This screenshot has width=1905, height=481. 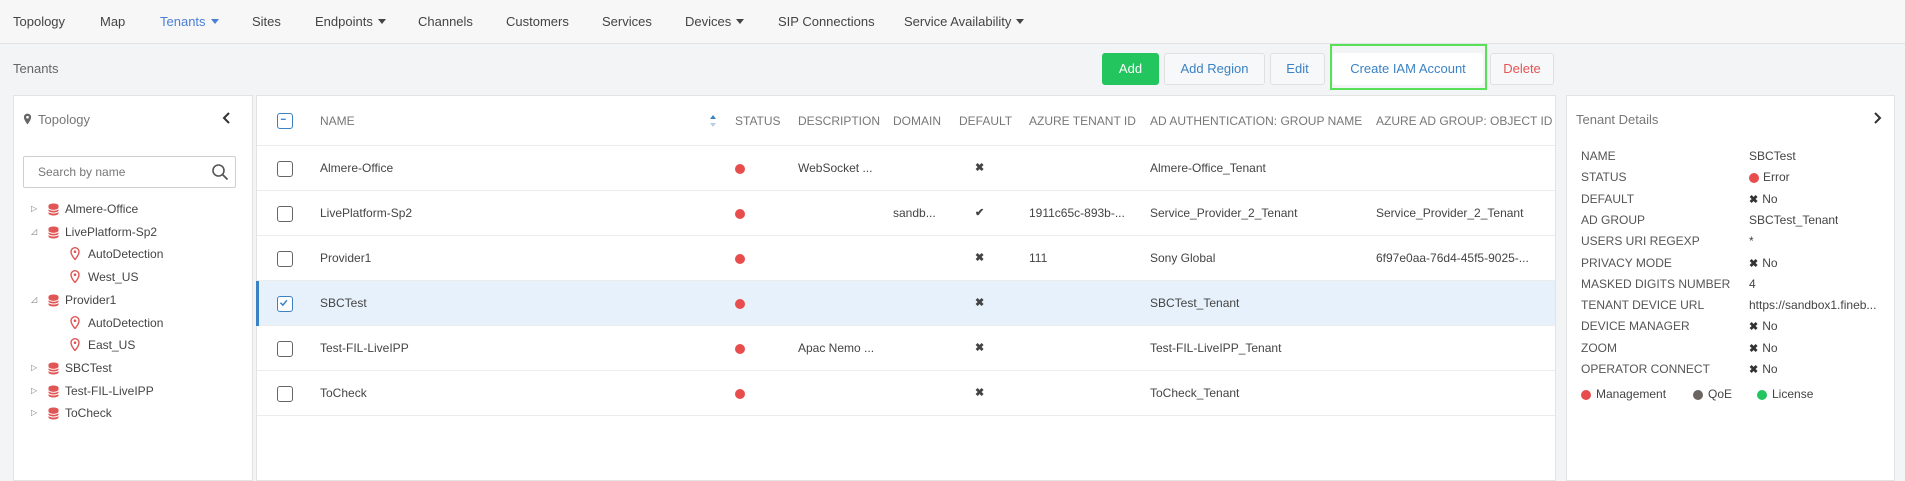 I want to click on status-dot, so click(x=740, y=168).